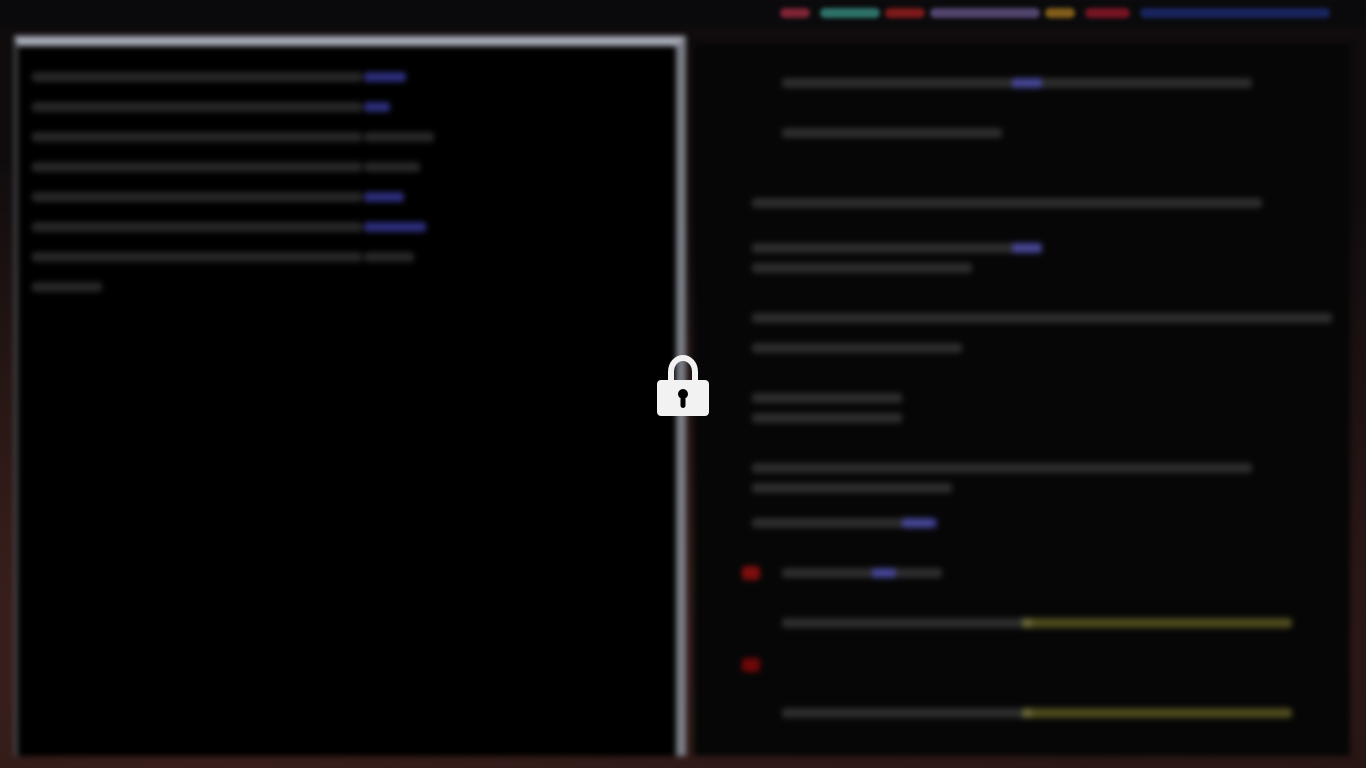  Describe the element at coordinates (683, 13) in the screenshot. I see `top-bar-blurred` at that location.